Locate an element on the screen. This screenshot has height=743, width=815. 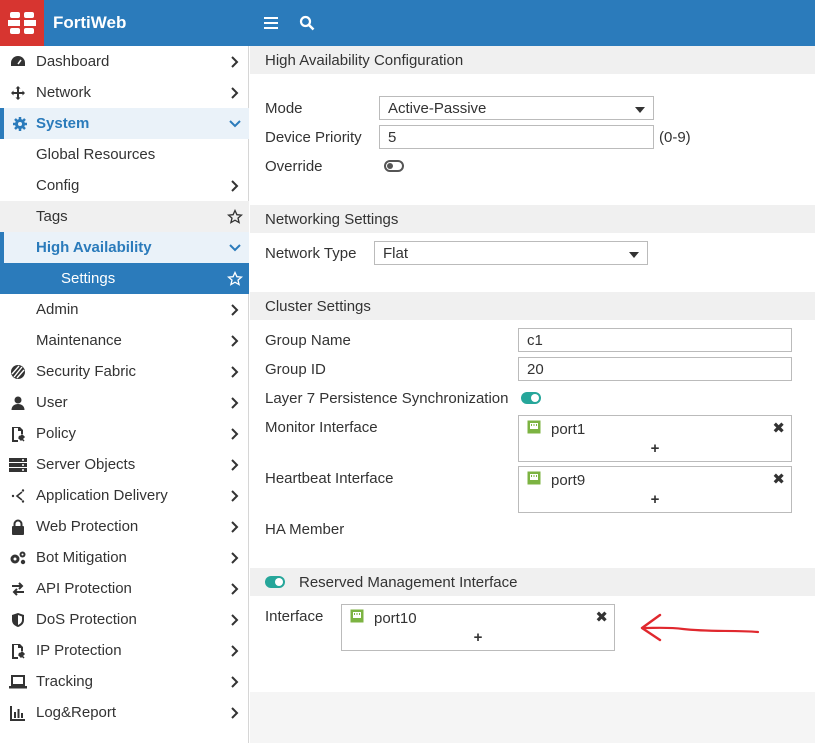
app-title: FortiWeb is located at coordinates (90, 22).